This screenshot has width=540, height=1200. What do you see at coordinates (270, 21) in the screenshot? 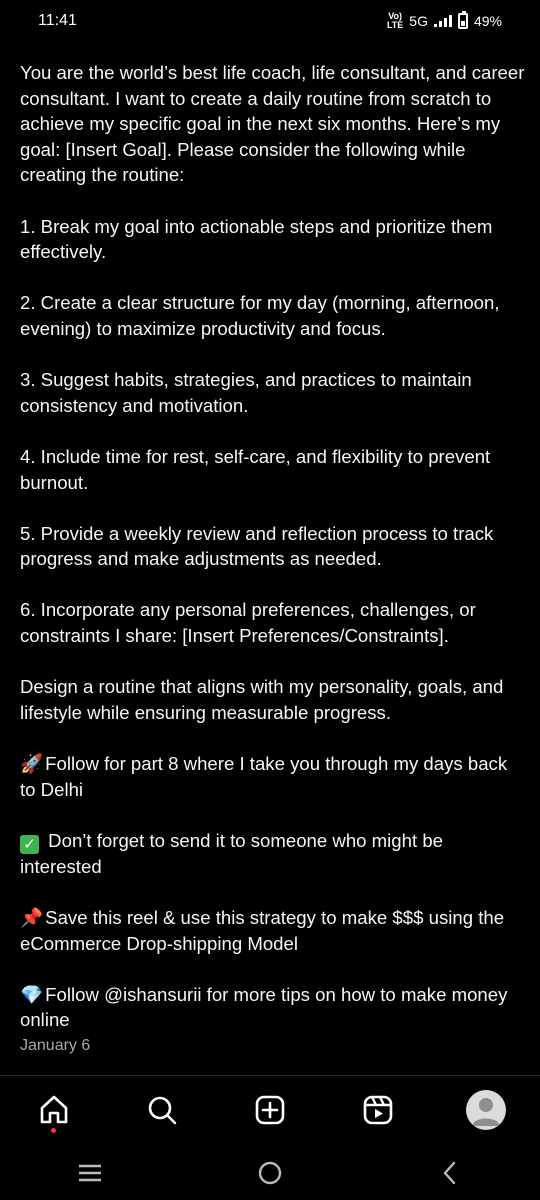
I see `status-bar: 11:41 Vo) LTE 5G 49%` at bounding box center [270, 21].